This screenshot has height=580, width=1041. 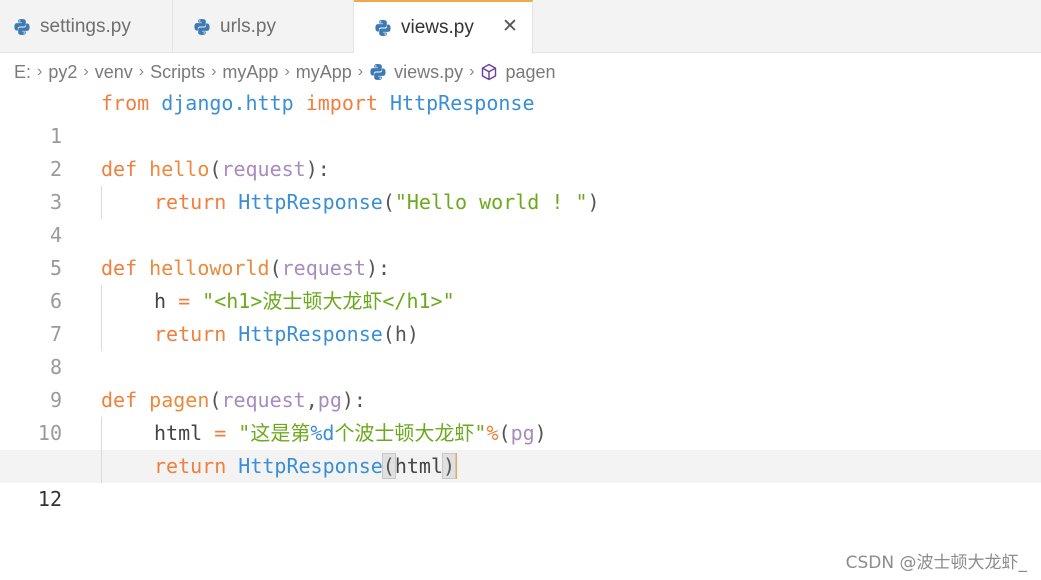 I want to click on watermark: CSDN @波士顿大龙虾_, so click(x=936, y=563).